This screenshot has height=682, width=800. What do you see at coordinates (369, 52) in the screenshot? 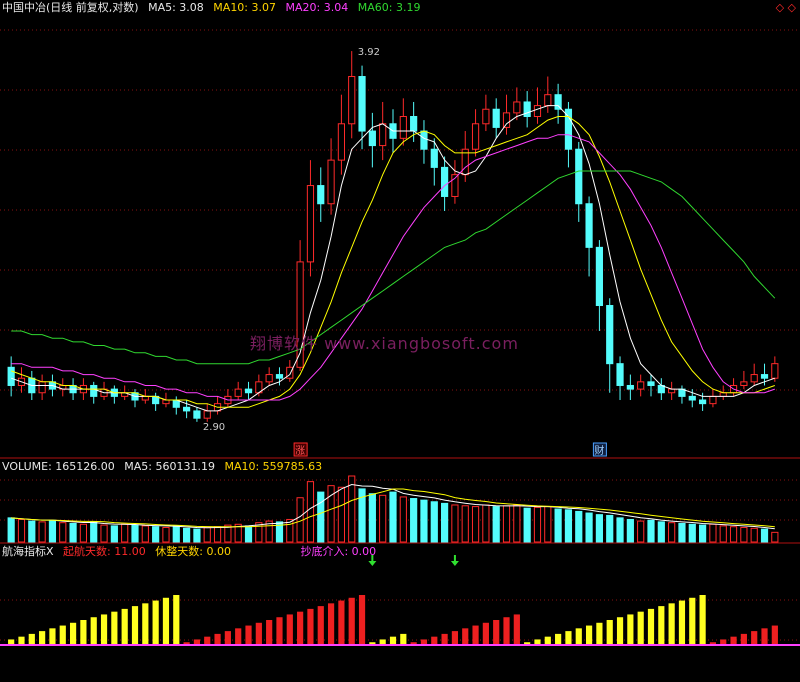
I see `high-price-label: 3.92` at bounding box center [369, 52].